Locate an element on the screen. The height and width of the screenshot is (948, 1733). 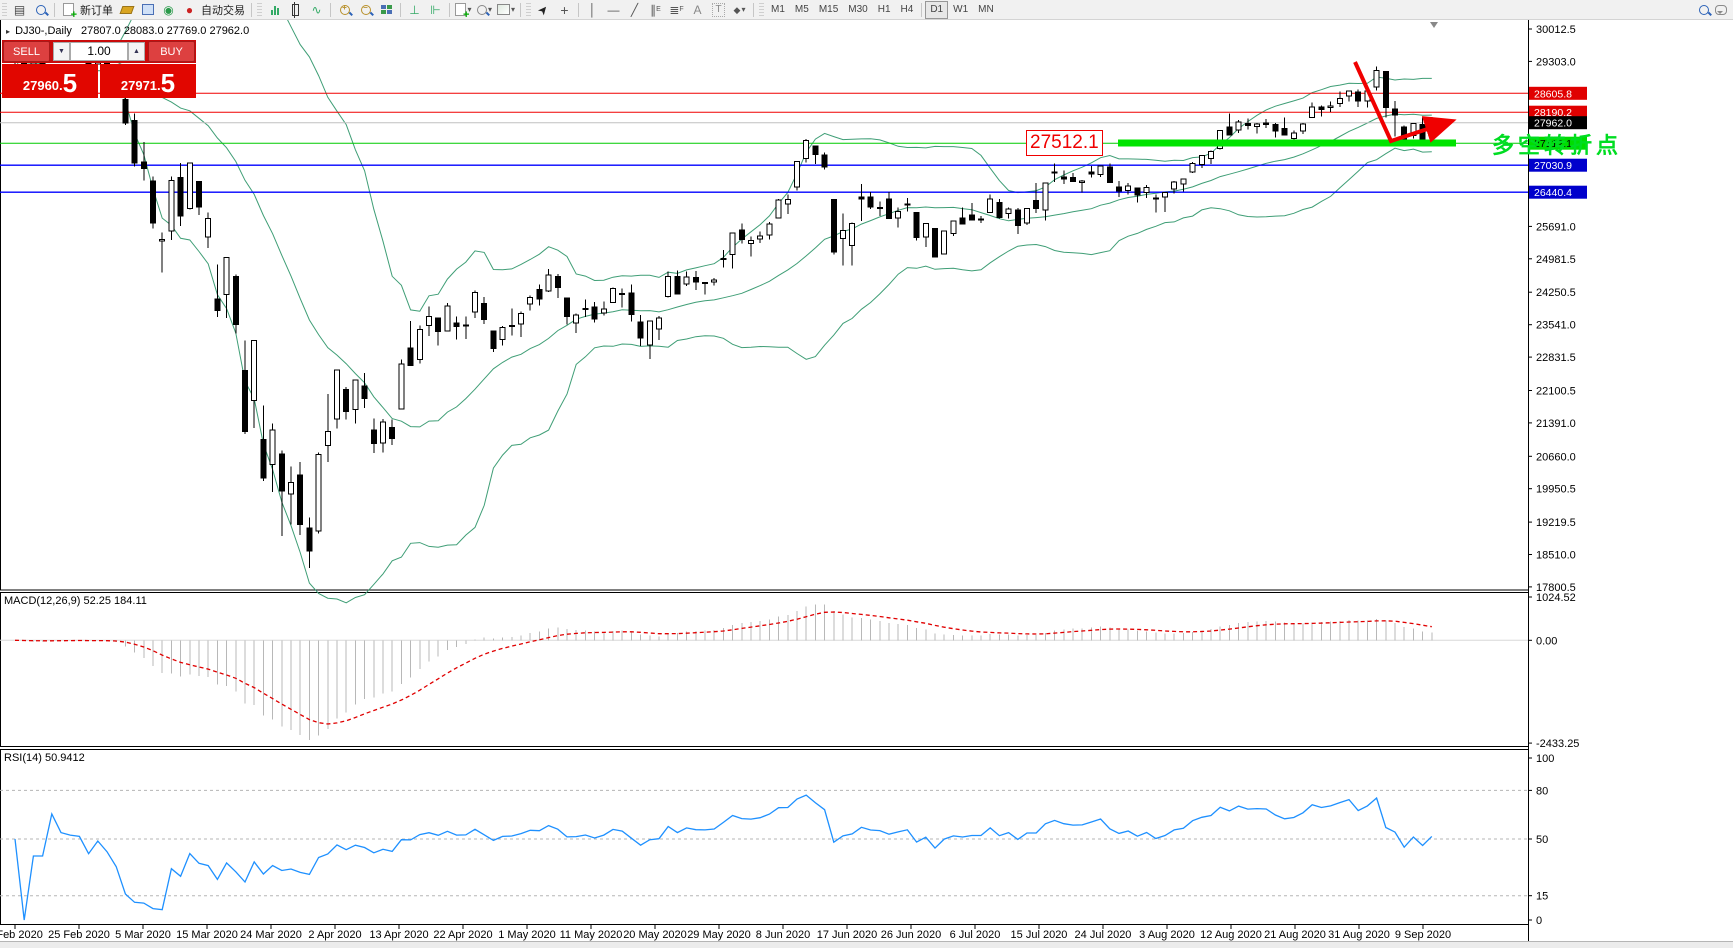
buy-button: BUY is located at coordinates (171, 51).